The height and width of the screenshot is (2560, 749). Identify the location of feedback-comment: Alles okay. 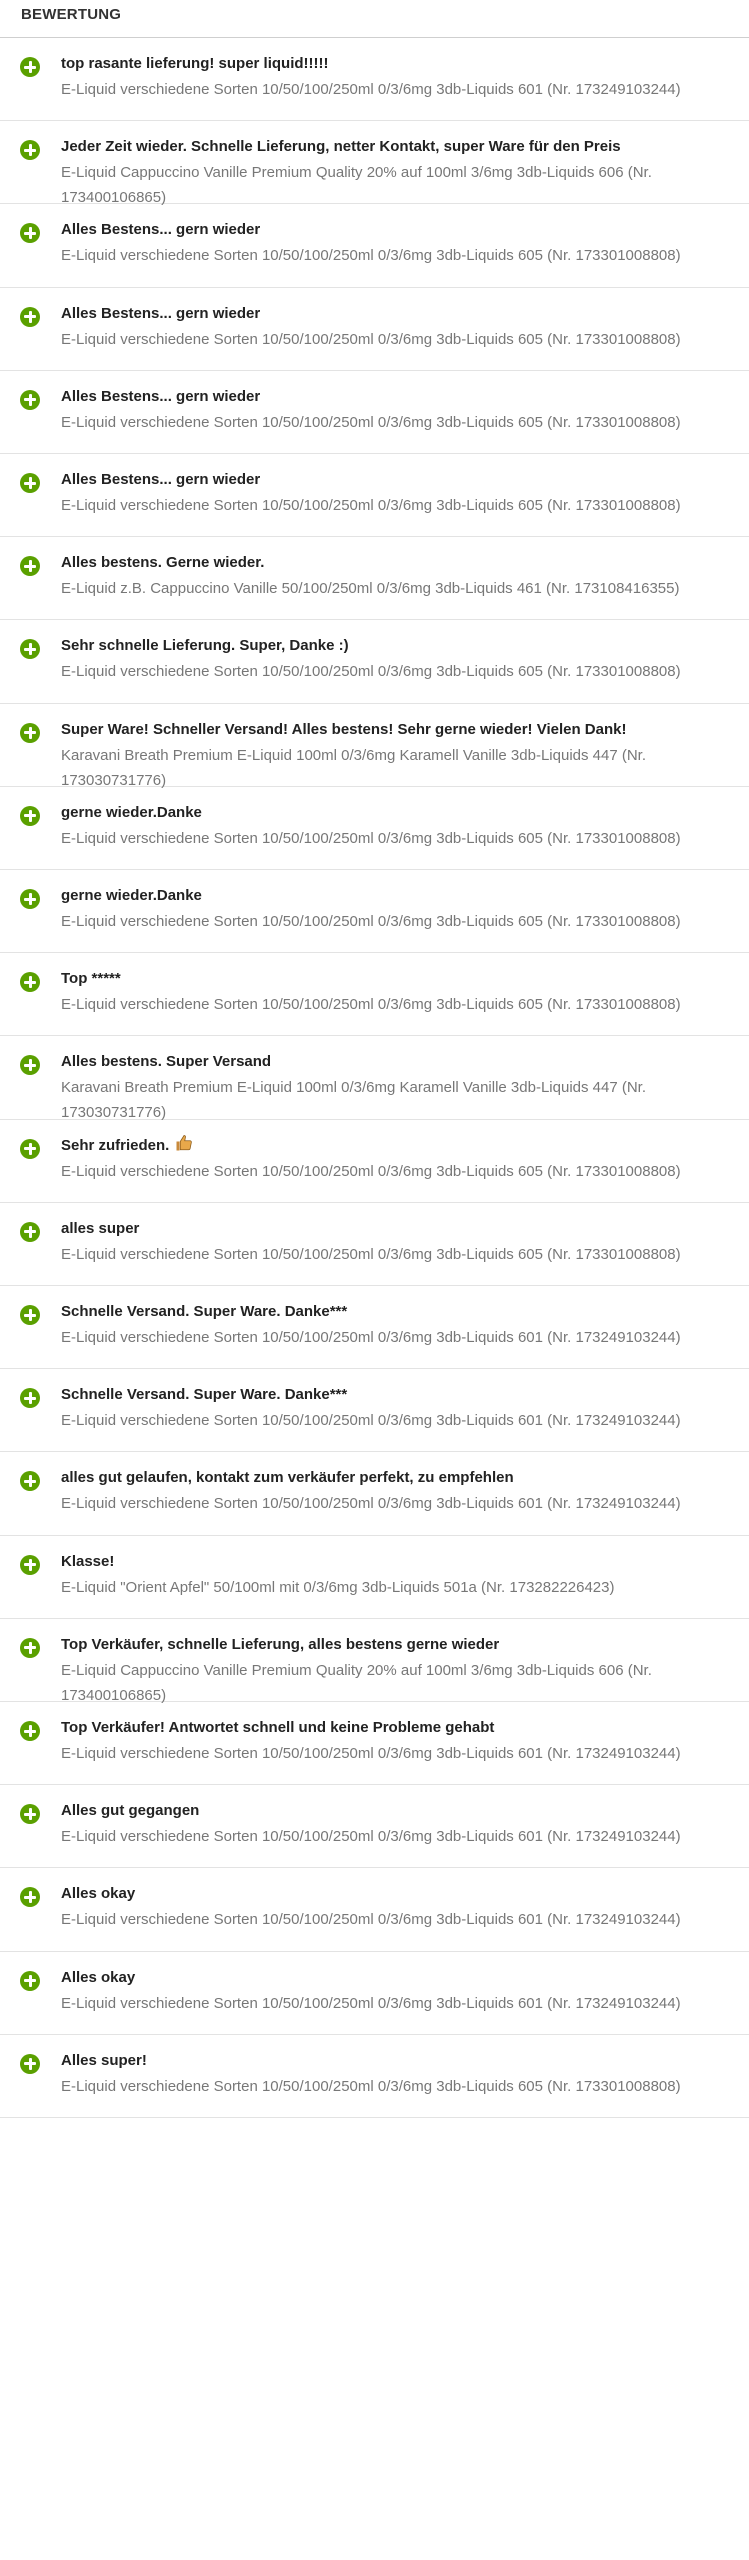
(401, 1978).